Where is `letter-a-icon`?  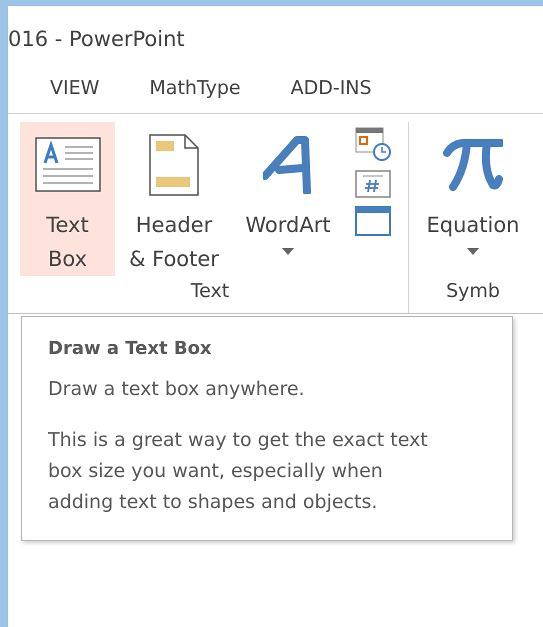
letter-a-icon is located at coordinates (288, 165).